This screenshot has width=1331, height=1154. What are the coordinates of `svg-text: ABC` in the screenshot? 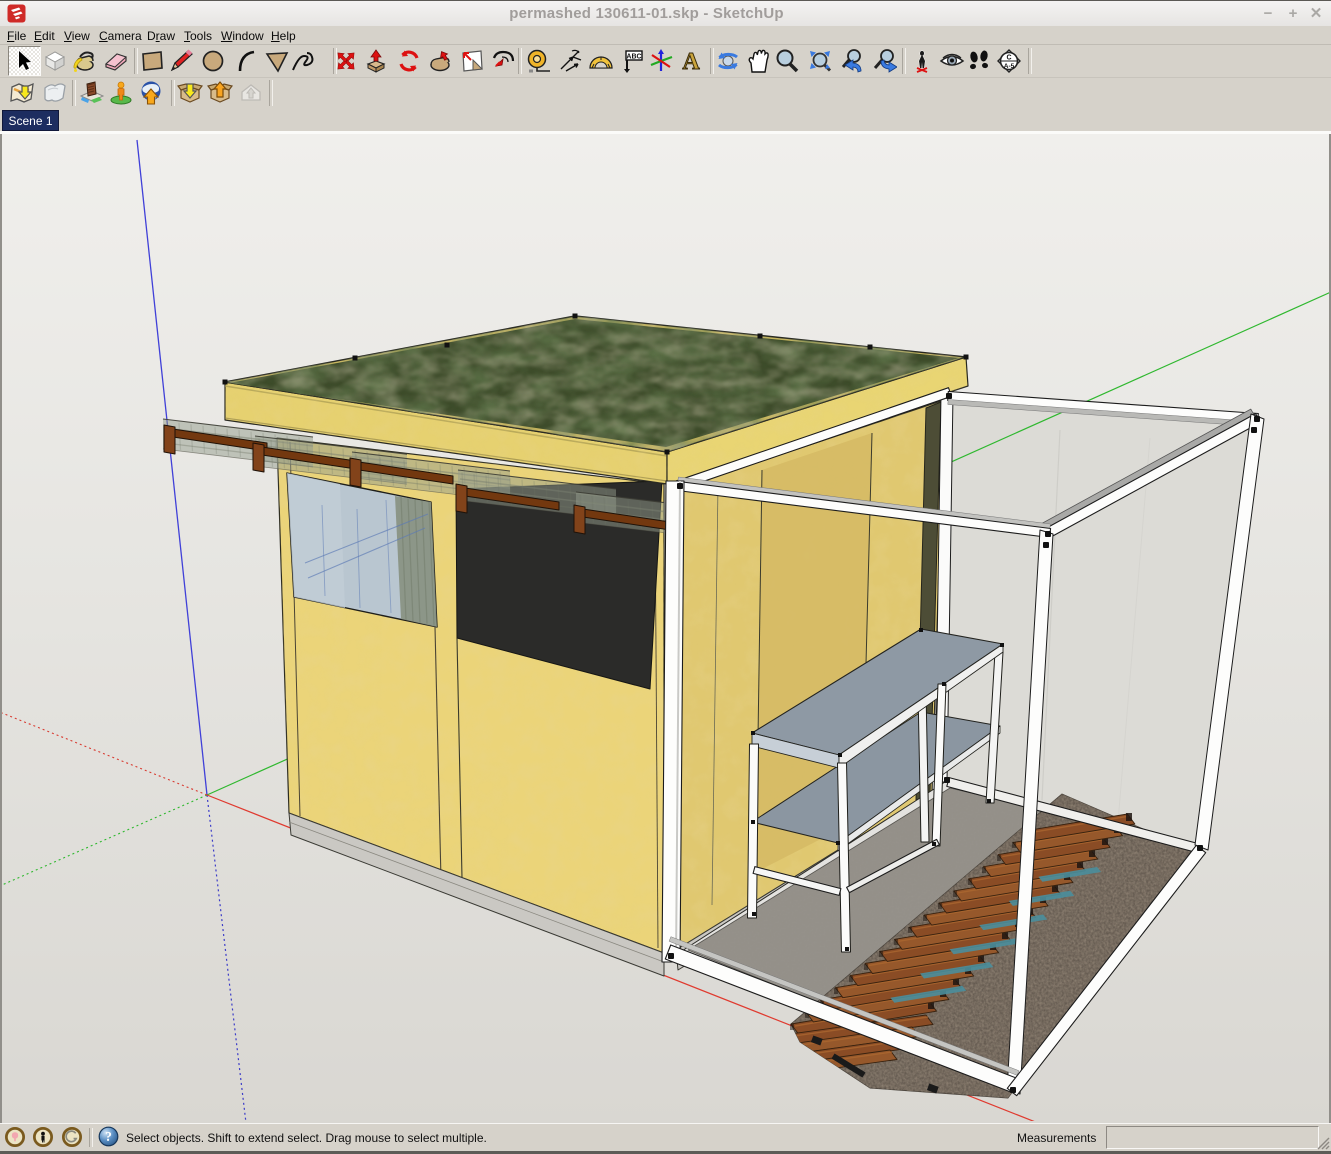 It's located at (633, 57).